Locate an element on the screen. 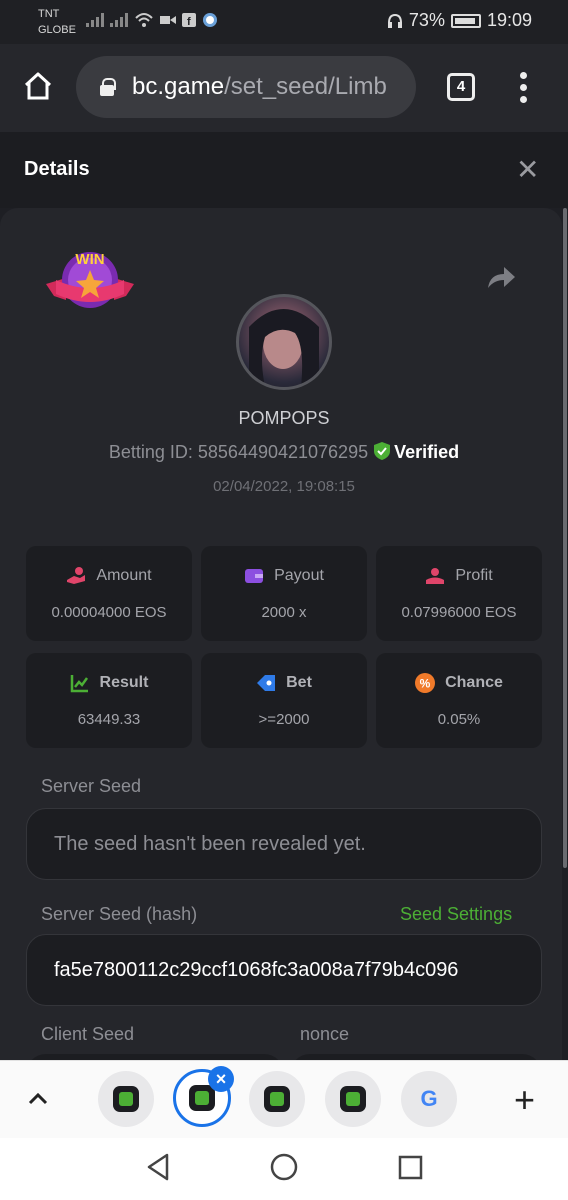  battery-icon is located at coordinates (465, 20).